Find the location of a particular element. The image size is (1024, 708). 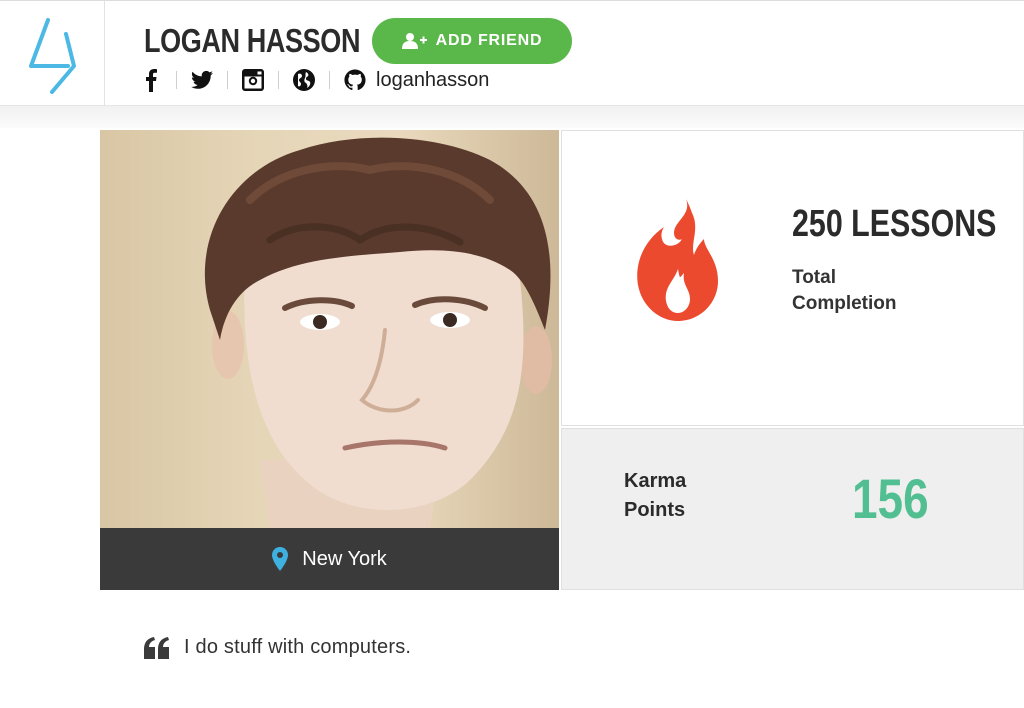

bio-text: I do stuff with computers. is located at coordinates (298, 647).